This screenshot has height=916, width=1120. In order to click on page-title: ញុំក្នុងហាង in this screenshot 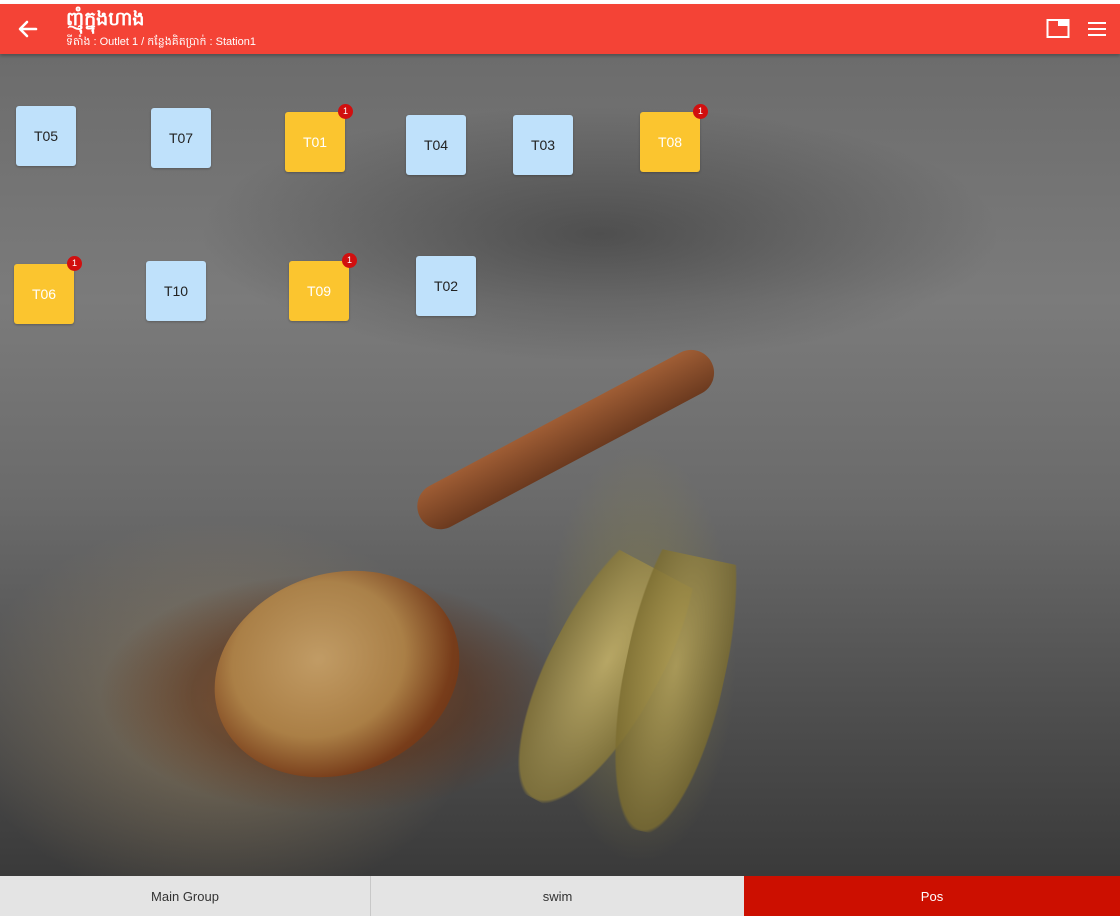, I will do `click(105, 19)`.